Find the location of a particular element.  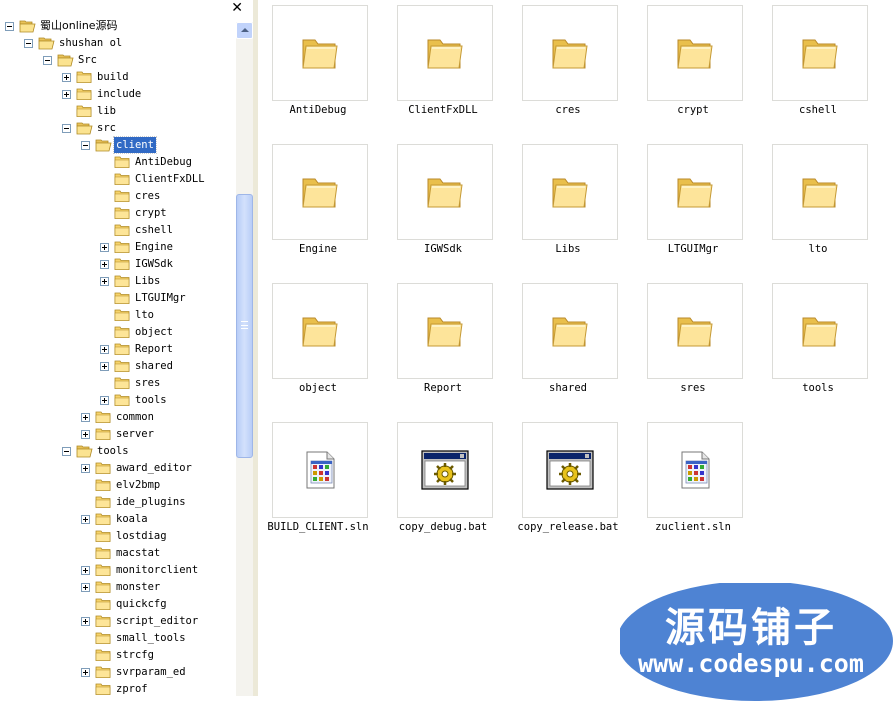

tree-node: macstat is located at coordinates (118, 553).